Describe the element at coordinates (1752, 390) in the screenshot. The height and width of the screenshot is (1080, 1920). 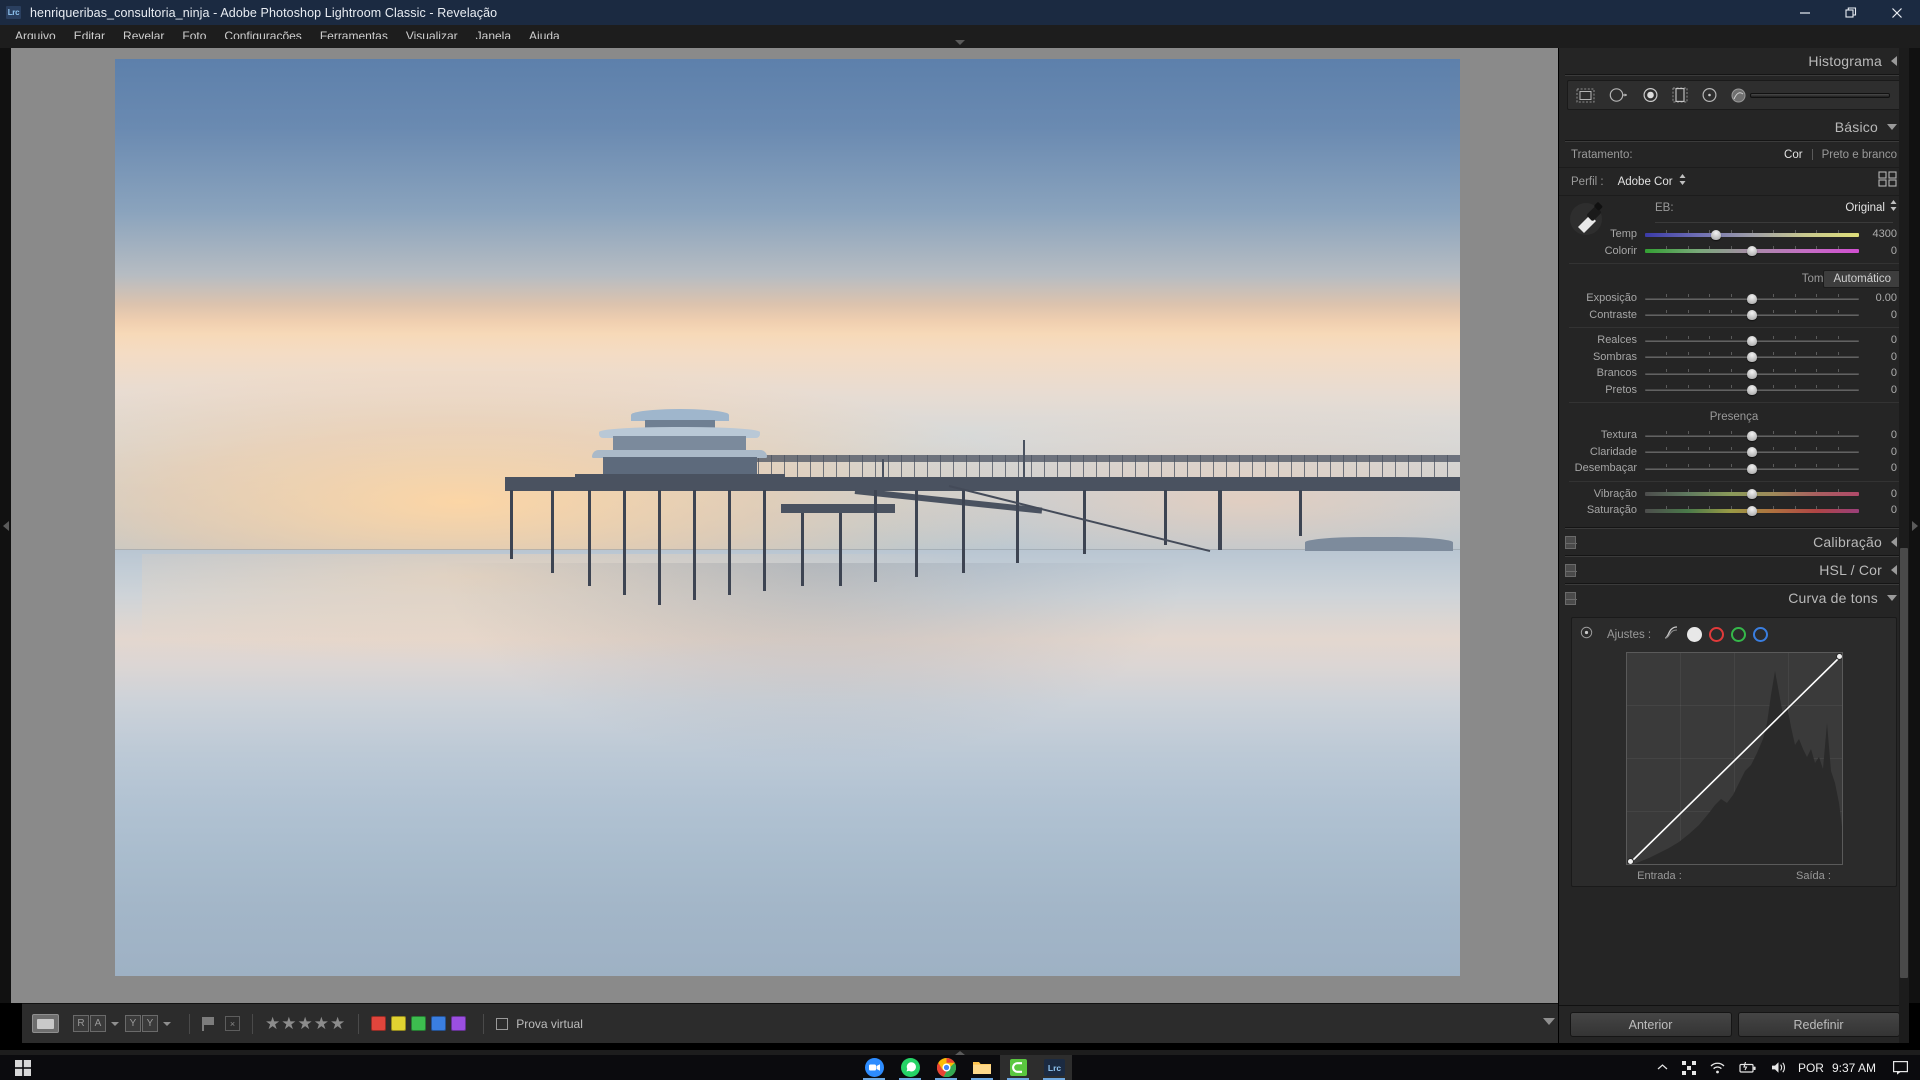
I see `slider-track-blacks` at that location.